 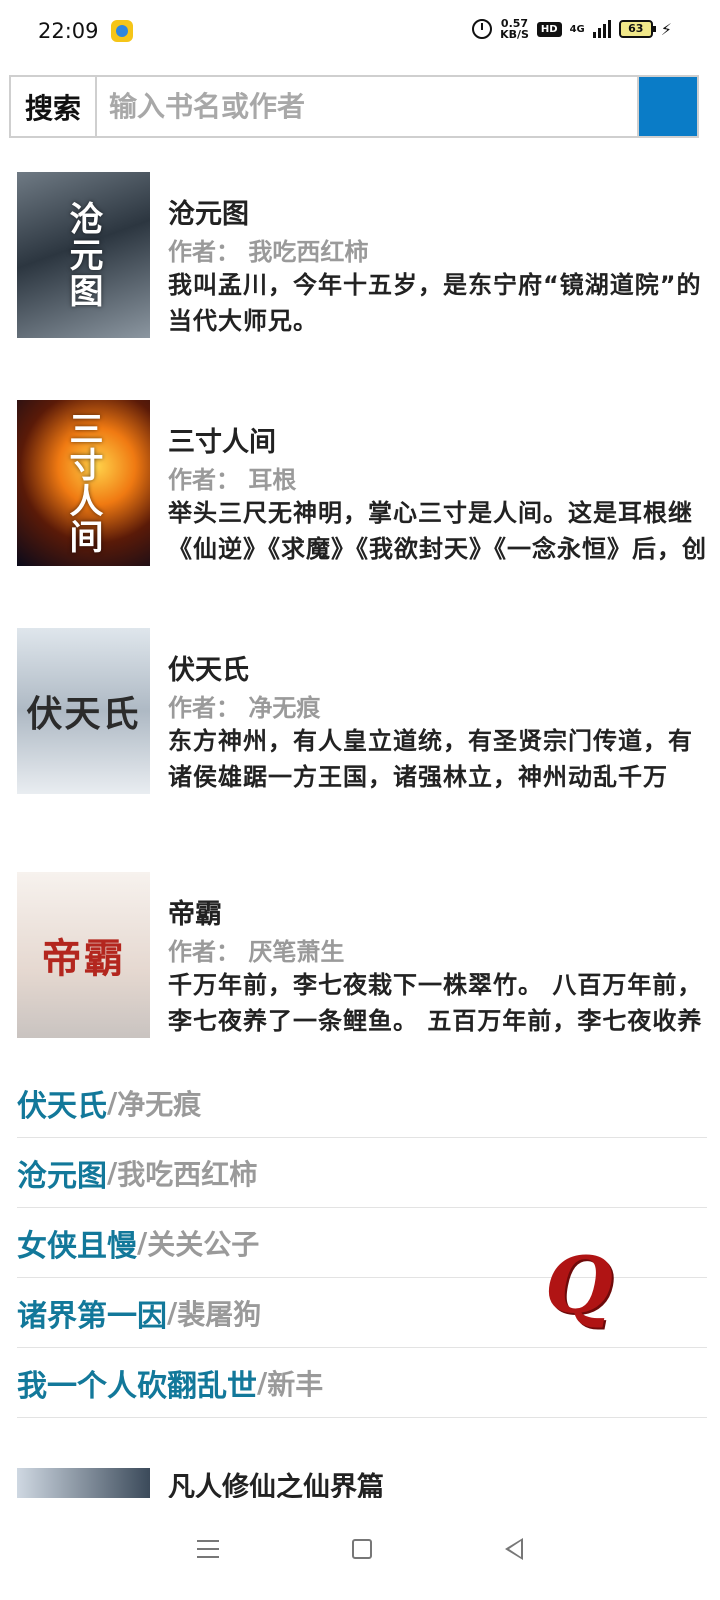 I want to click on search-bar: 搜索, so click(x=354, y=106).